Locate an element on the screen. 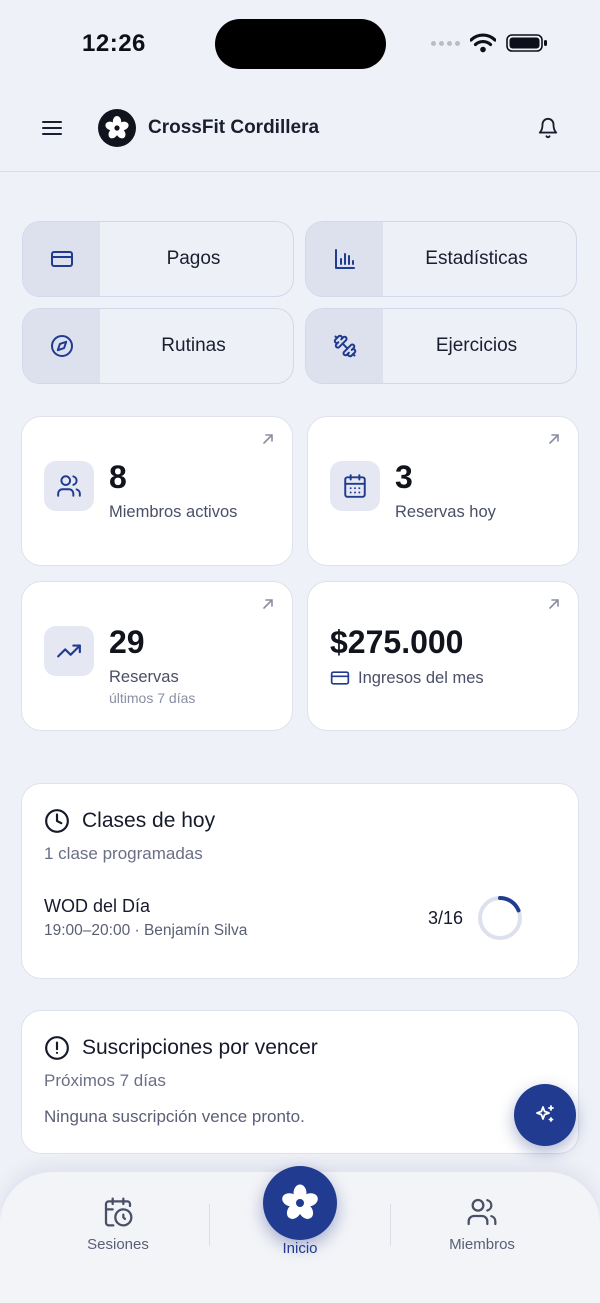  stat-value: $275.000 is located at coordinates (397, 642).